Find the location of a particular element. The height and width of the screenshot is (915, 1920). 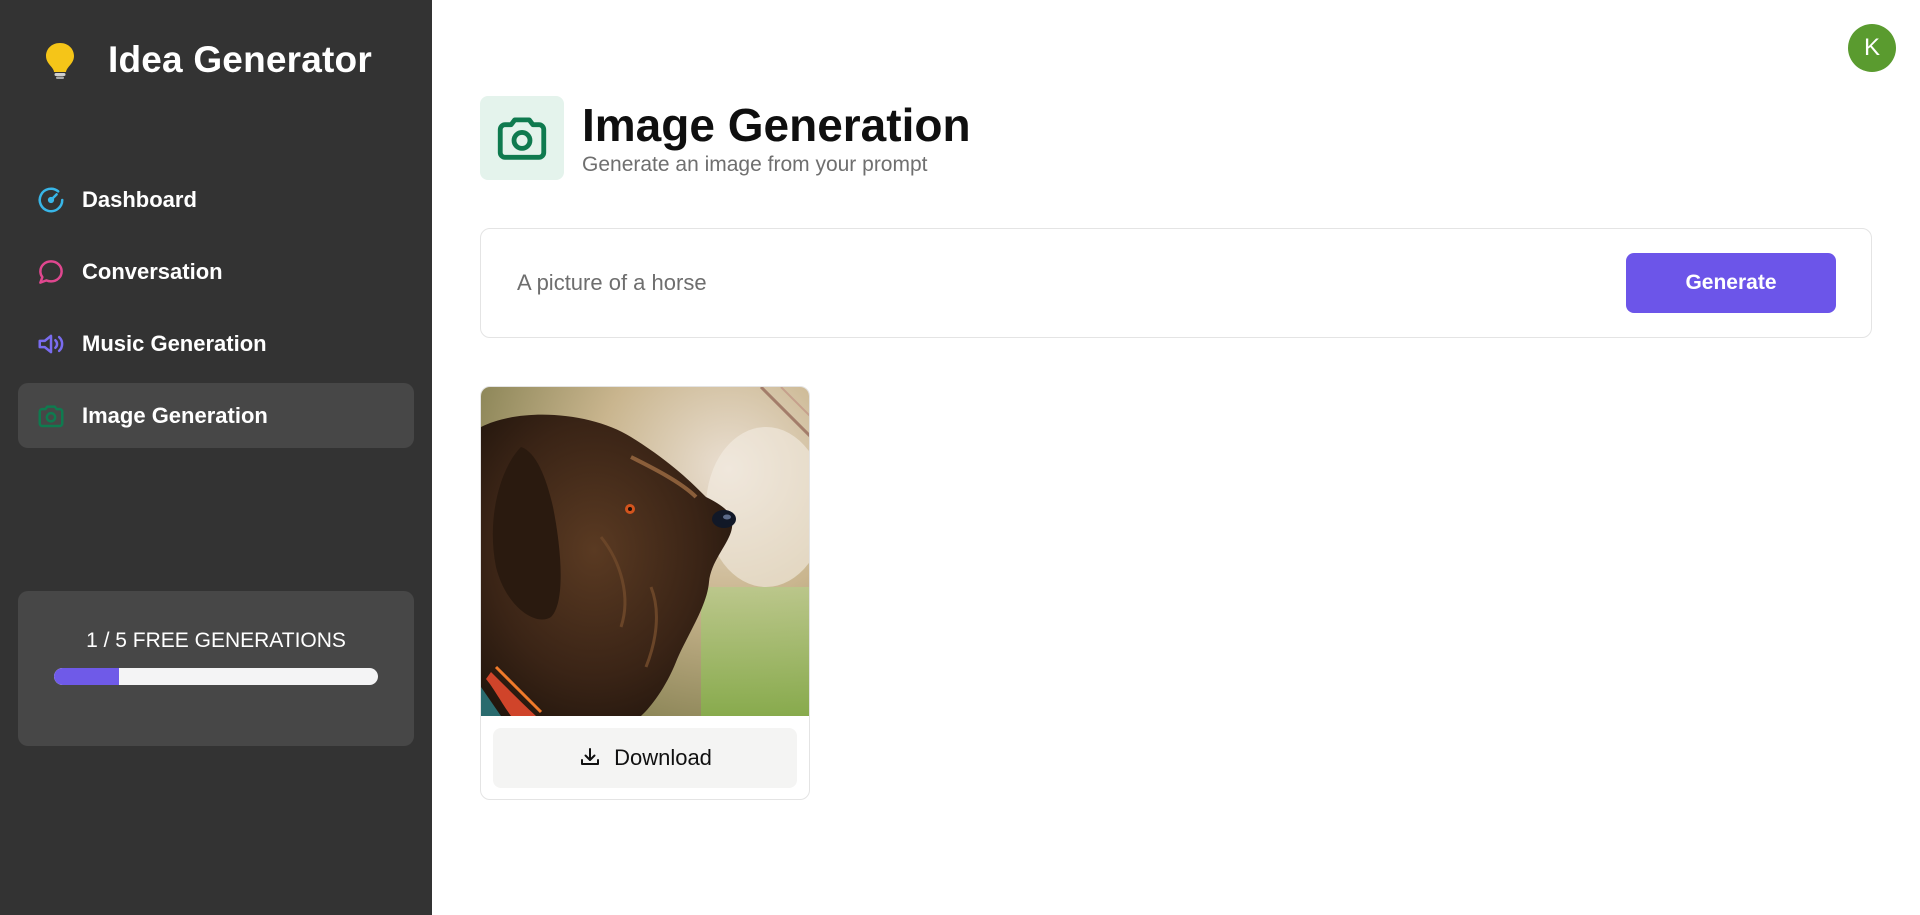

sidebar-nav: Dashboard Conversation Music Generation is located at coordinates (216, 311).